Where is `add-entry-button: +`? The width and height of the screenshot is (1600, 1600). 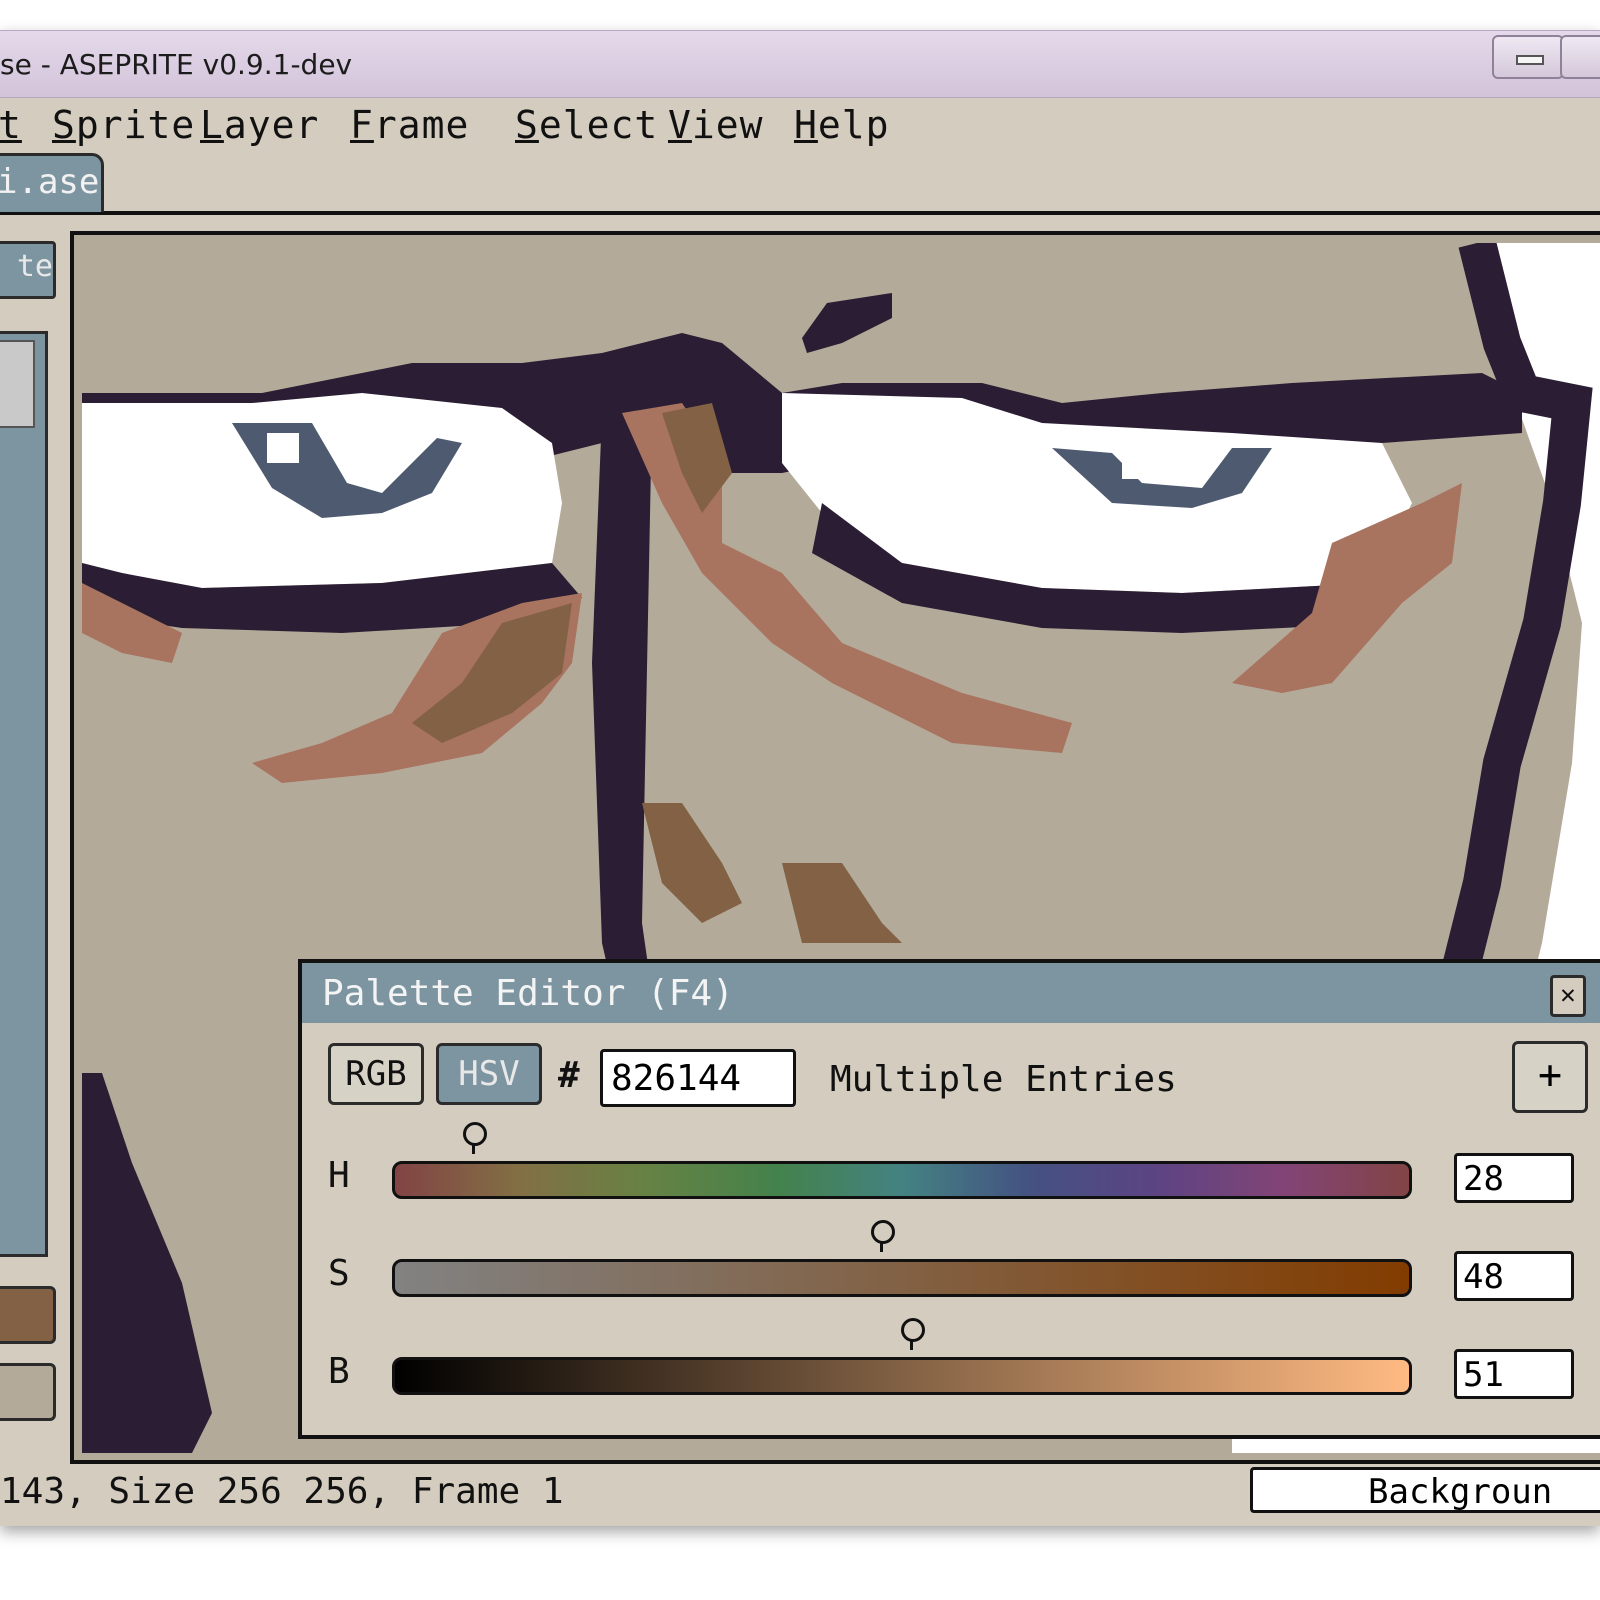
add-entry-button: + is located at coordinates (1550, 1077).